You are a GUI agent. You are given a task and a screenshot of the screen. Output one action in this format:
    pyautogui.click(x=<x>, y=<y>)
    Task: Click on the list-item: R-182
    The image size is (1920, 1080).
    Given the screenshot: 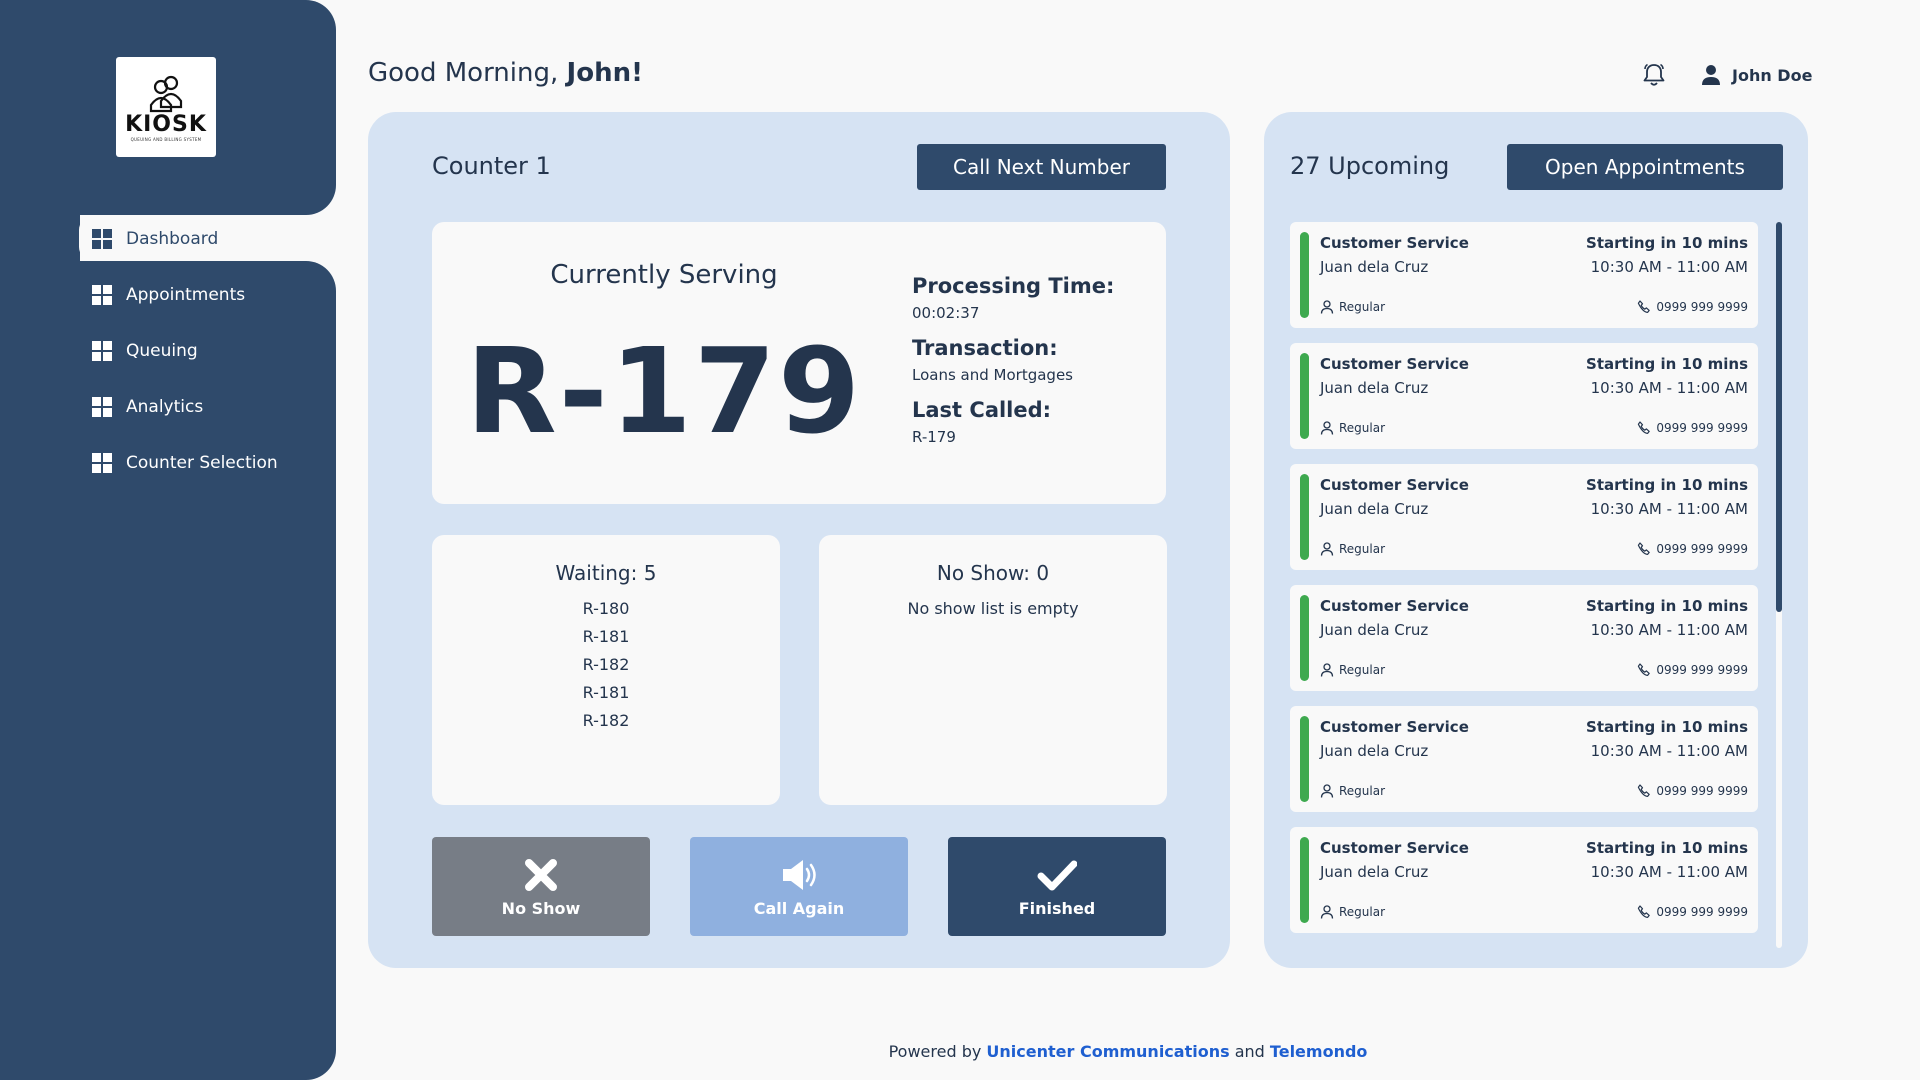 What is the action you would take?
    pyautogui.click(x=606, y=720)
    